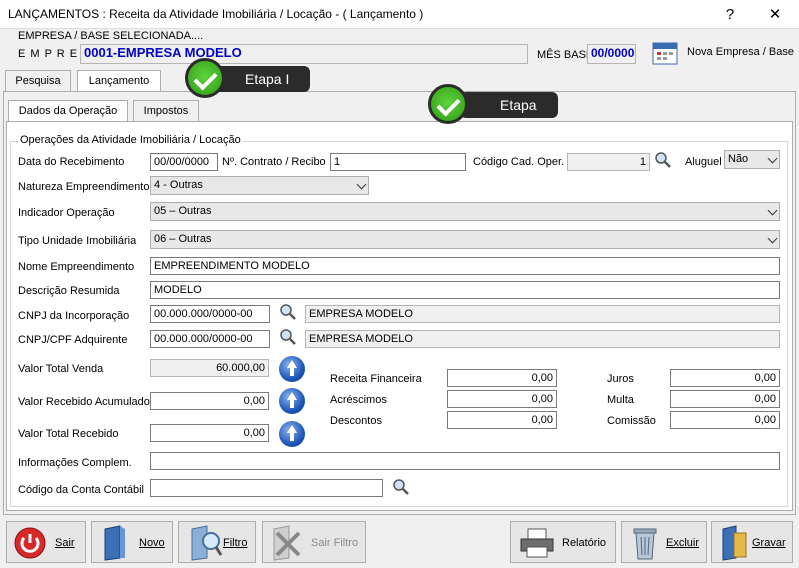 This screenshot has width=799, height=568. What do you see at coordinates (775, 15) in the screenshot?
I see `close-button: ✕` at bounding box center [775, 15].